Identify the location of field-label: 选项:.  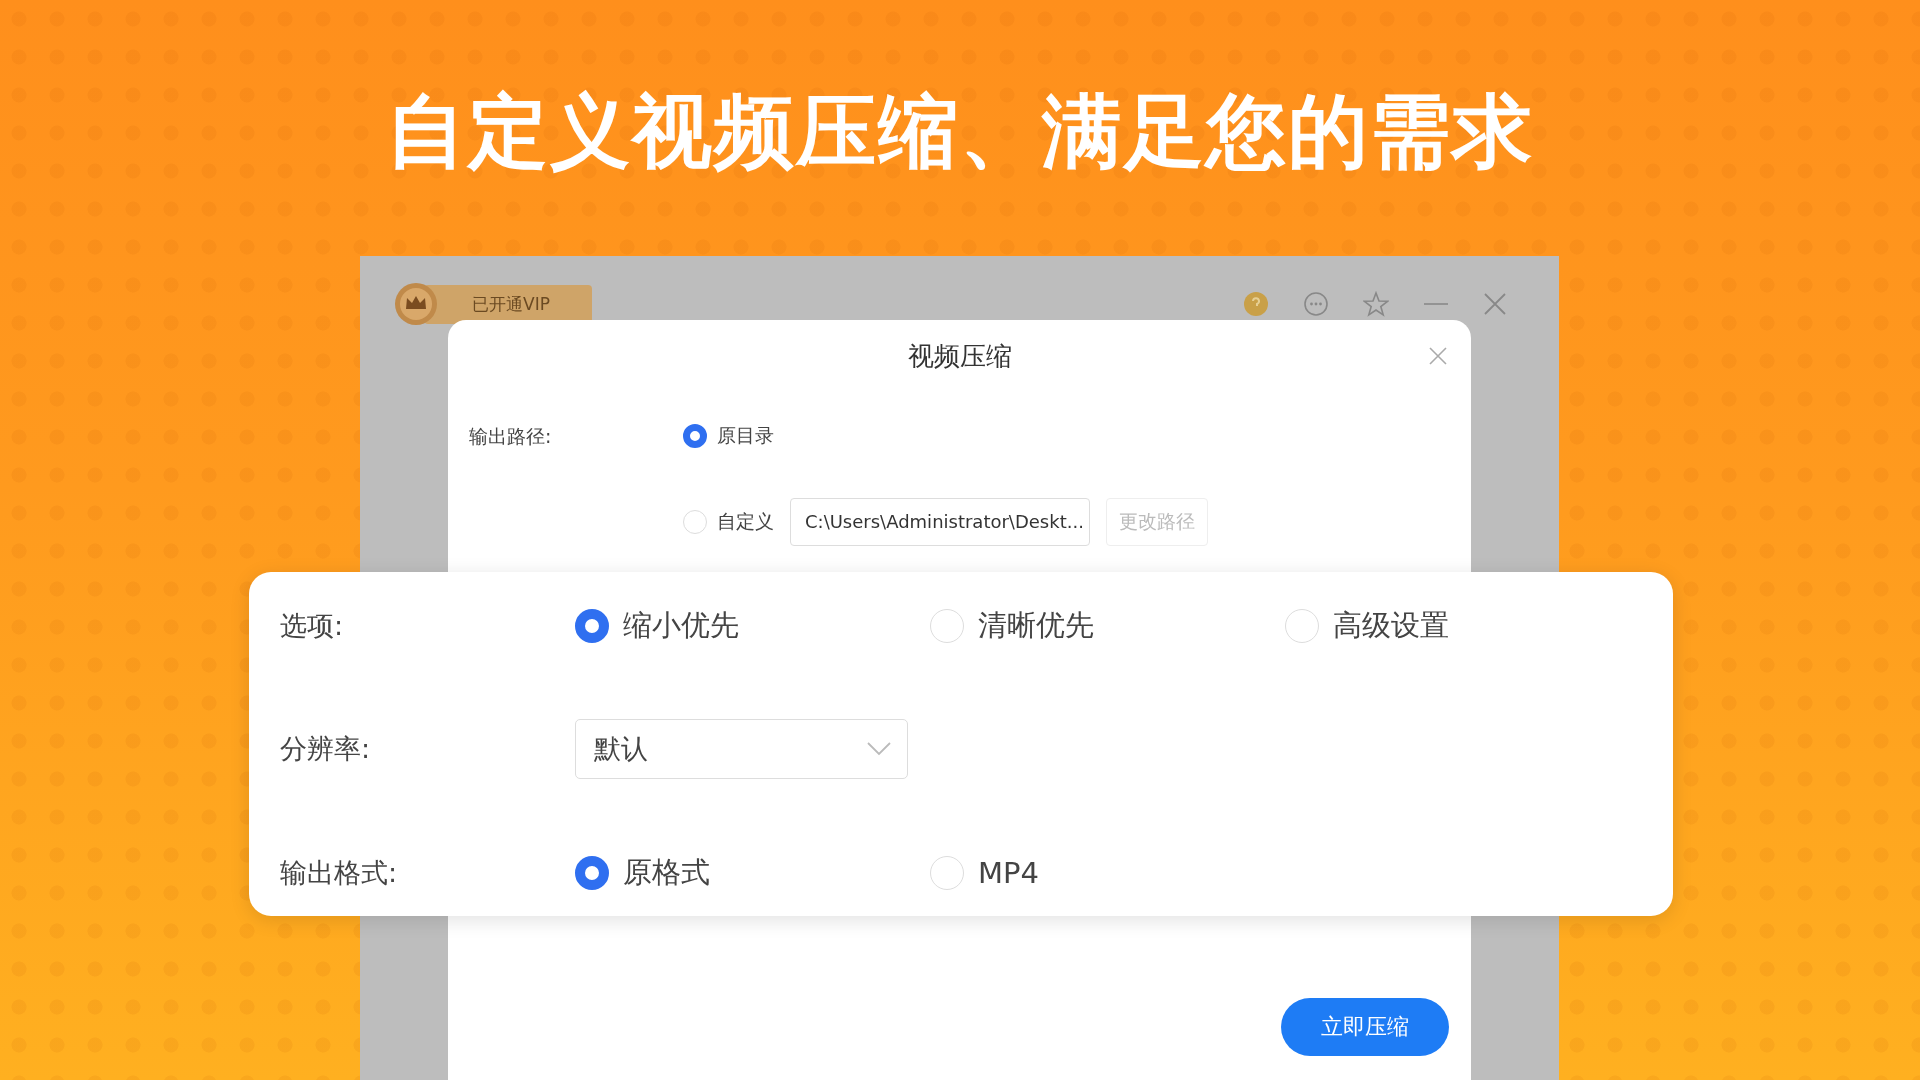
(312, 626).